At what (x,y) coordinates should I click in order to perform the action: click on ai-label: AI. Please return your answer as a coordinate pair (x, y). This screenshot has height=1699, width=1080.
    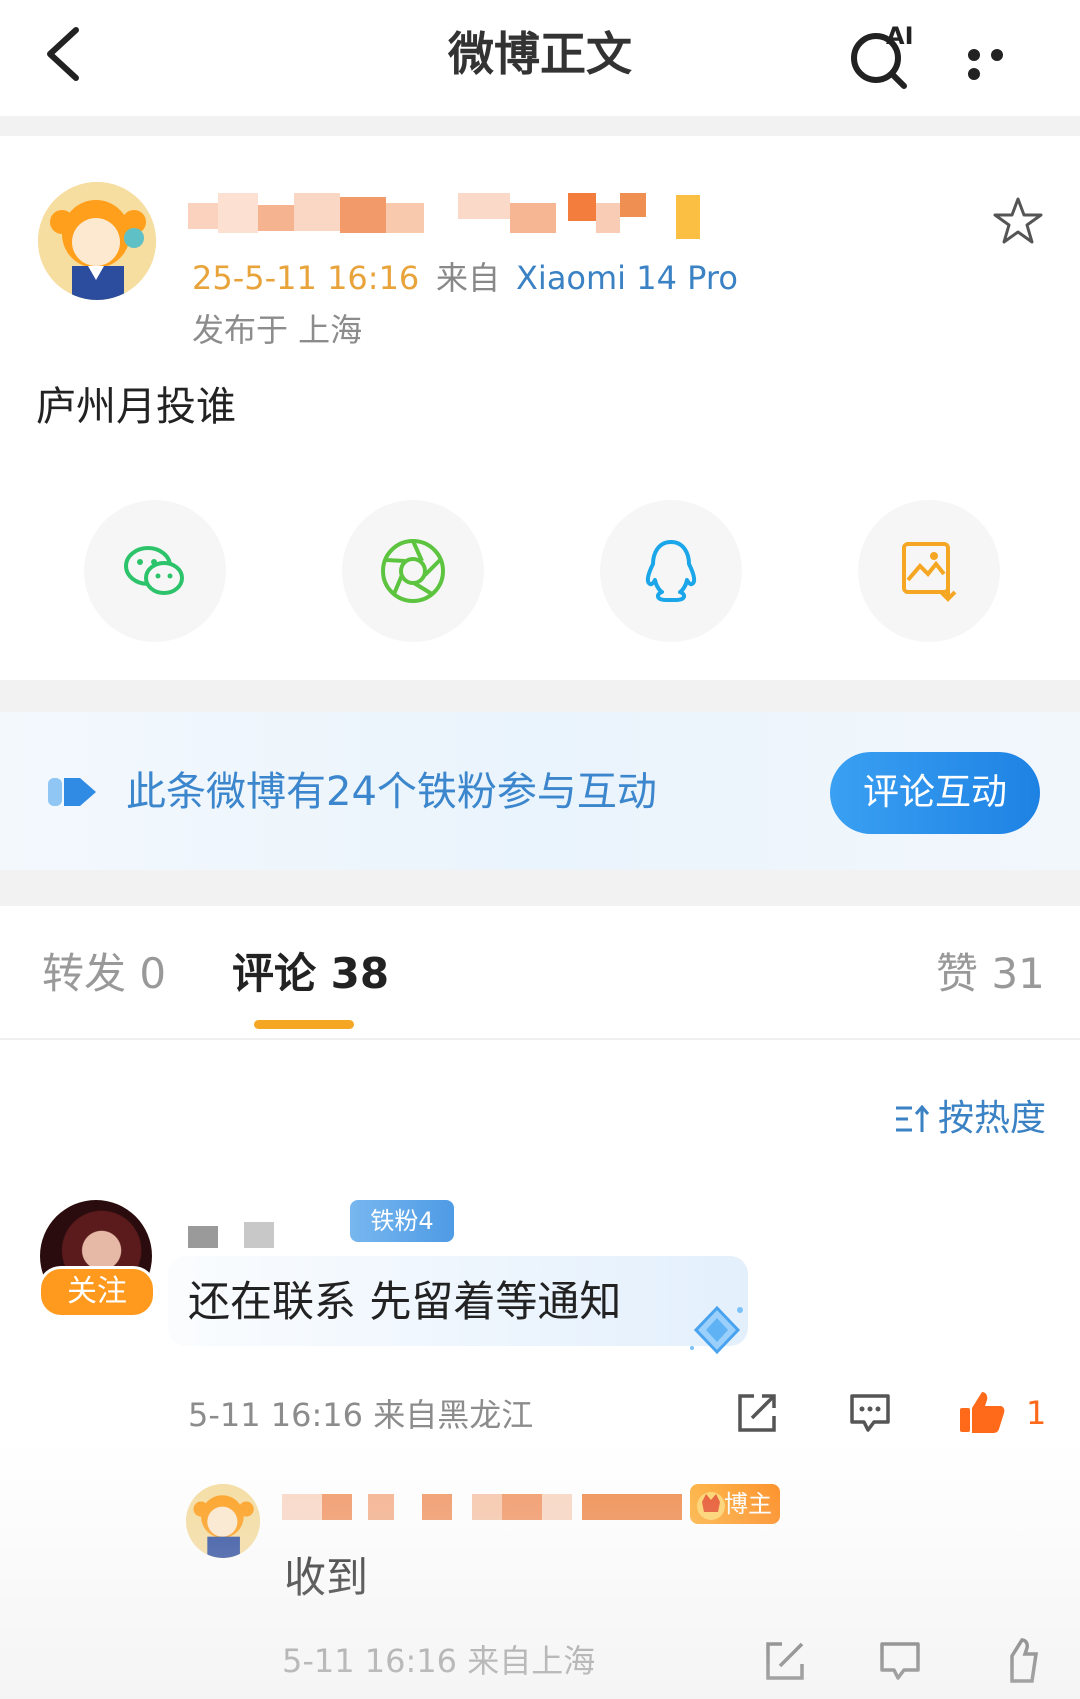
    Looking at the image, I should click on (900, 36).